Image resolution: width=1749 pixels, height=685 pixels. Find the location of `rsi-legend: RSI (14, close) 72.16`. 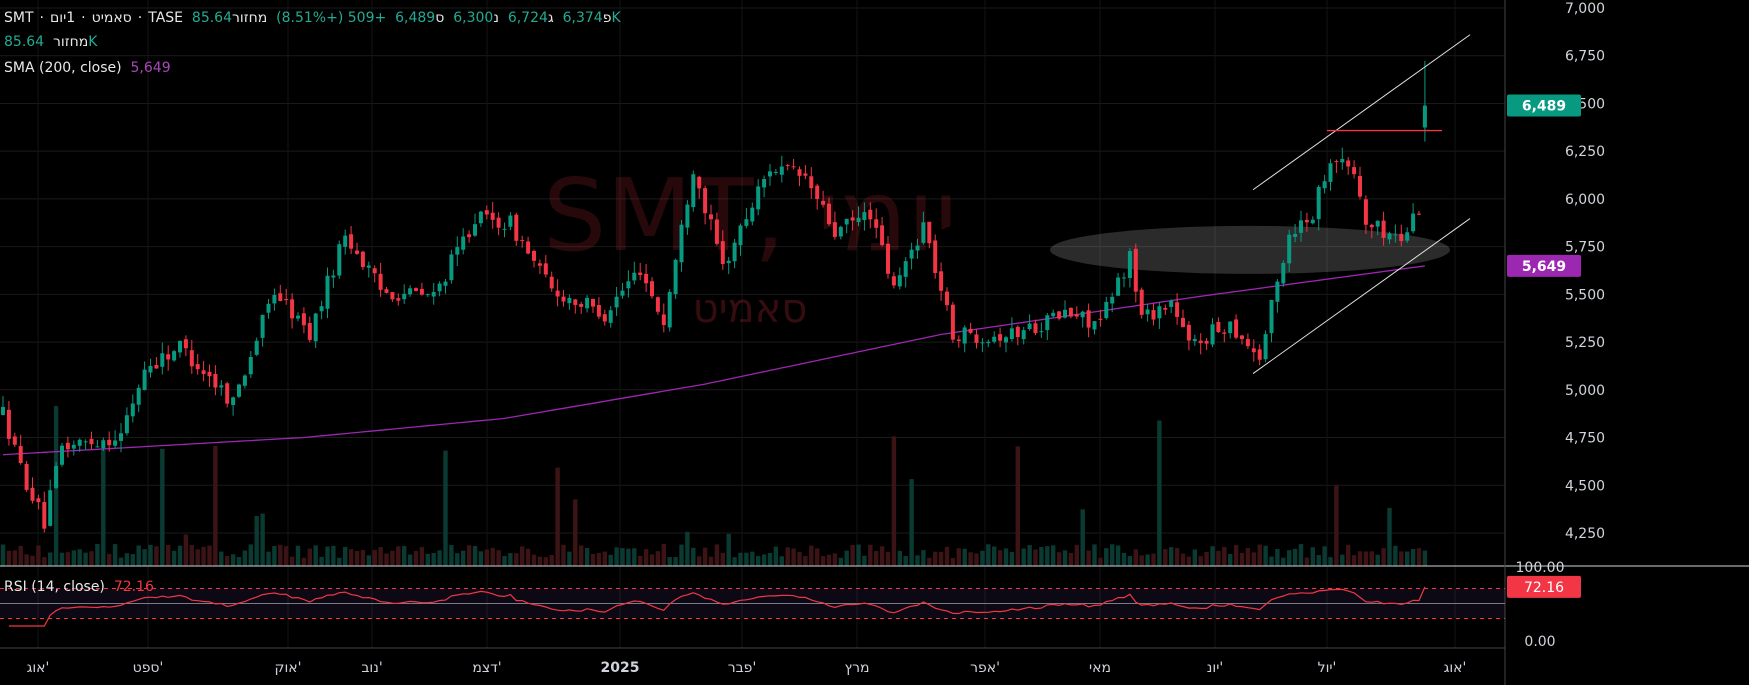

rsi-legend: RSI (14, close) 72.16 is located at coordinates (79, 587).